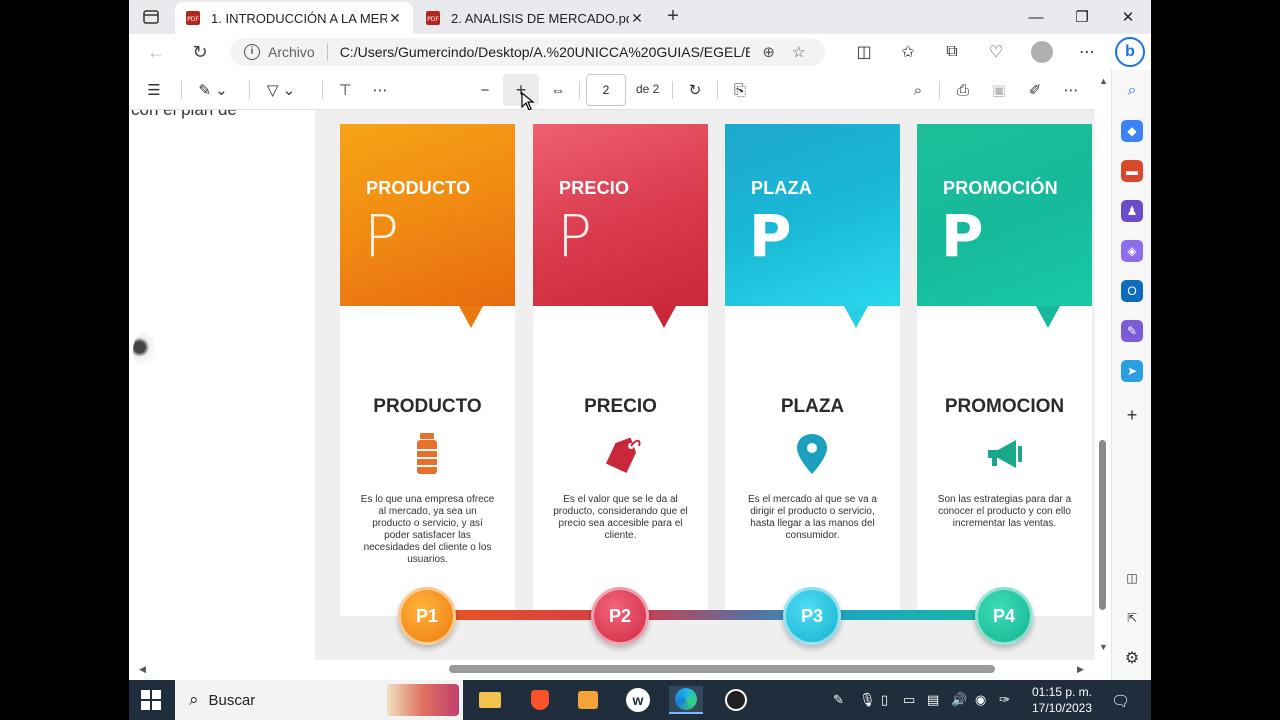 Image resolution: width=1280 pixels, height=720 pixels. I want to click on usb-icon: ▯, so click(884, 700).